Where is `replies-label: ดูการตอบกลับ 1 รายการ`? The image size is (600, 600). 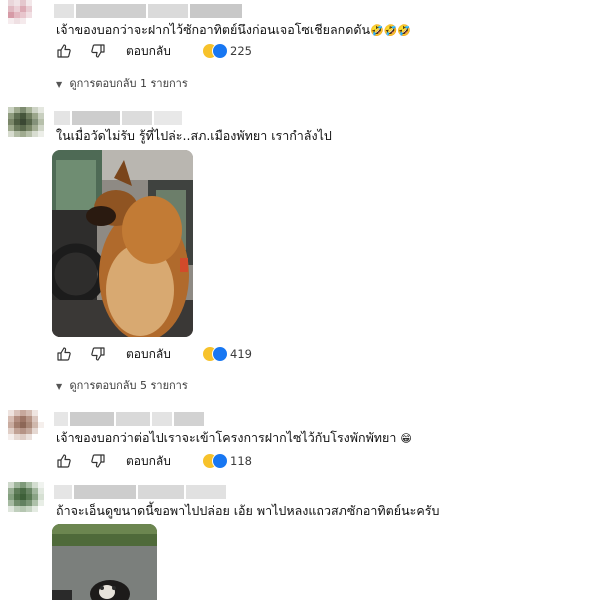 replies-label: ดูการตอบกลับ 1 รายการ is located at coordinates (128, 83).